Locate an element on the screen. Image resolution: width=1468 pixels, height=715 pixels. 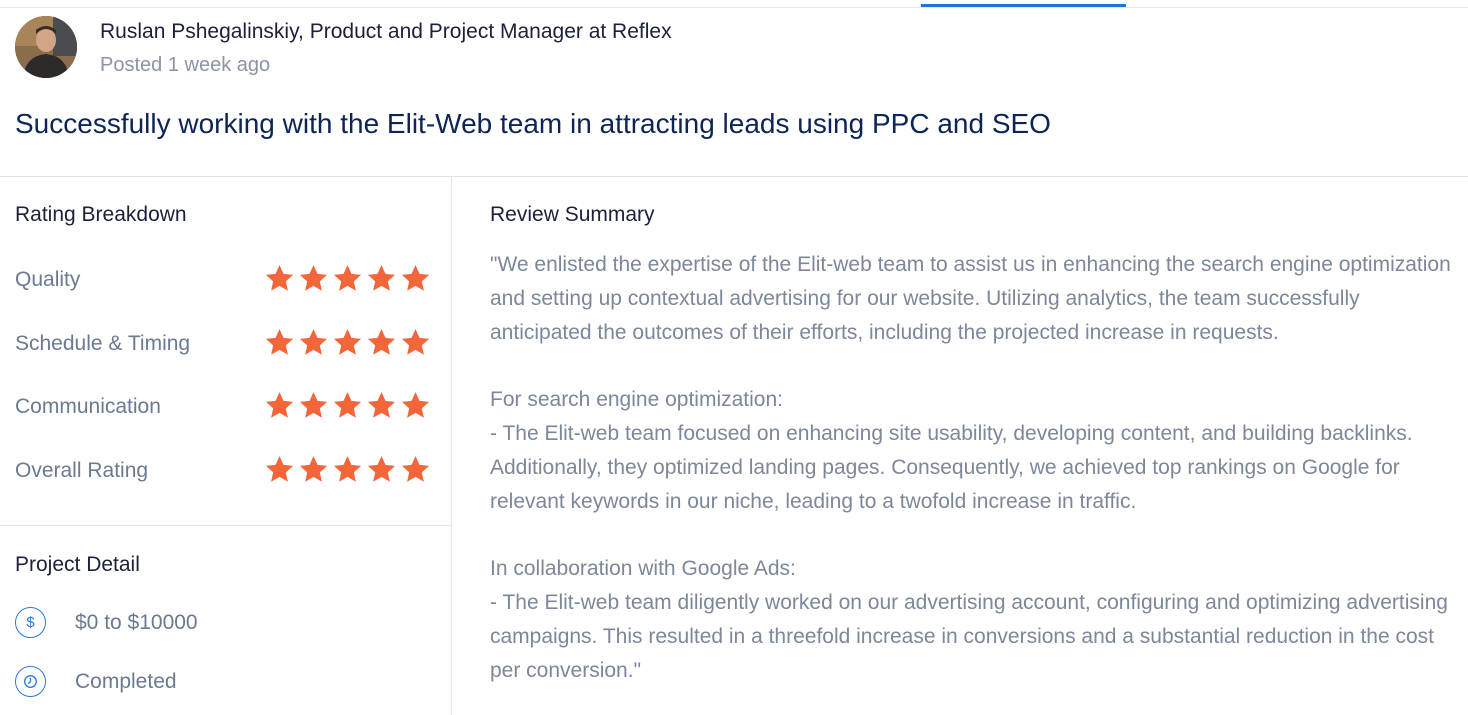
active-tab-indicator is located at coordinates (1023, 5).